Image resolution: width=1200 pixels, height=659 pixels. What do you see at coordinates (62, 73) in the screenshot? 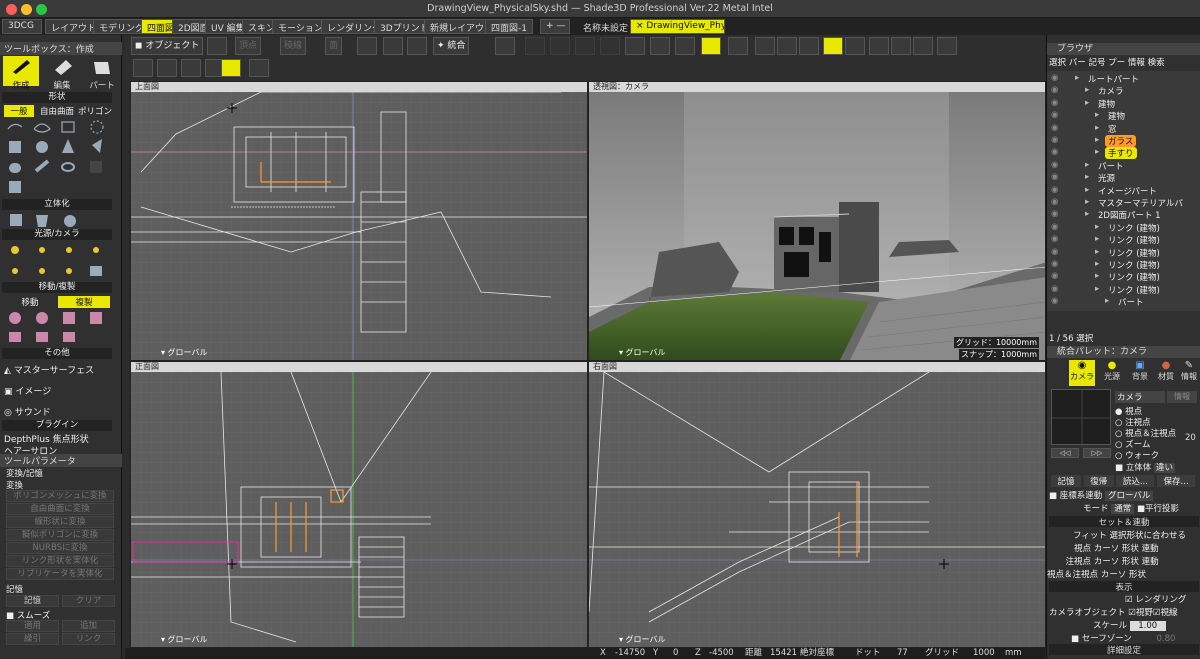
I see `edit-mode-button: 編集` at bounding box center [62, 73].